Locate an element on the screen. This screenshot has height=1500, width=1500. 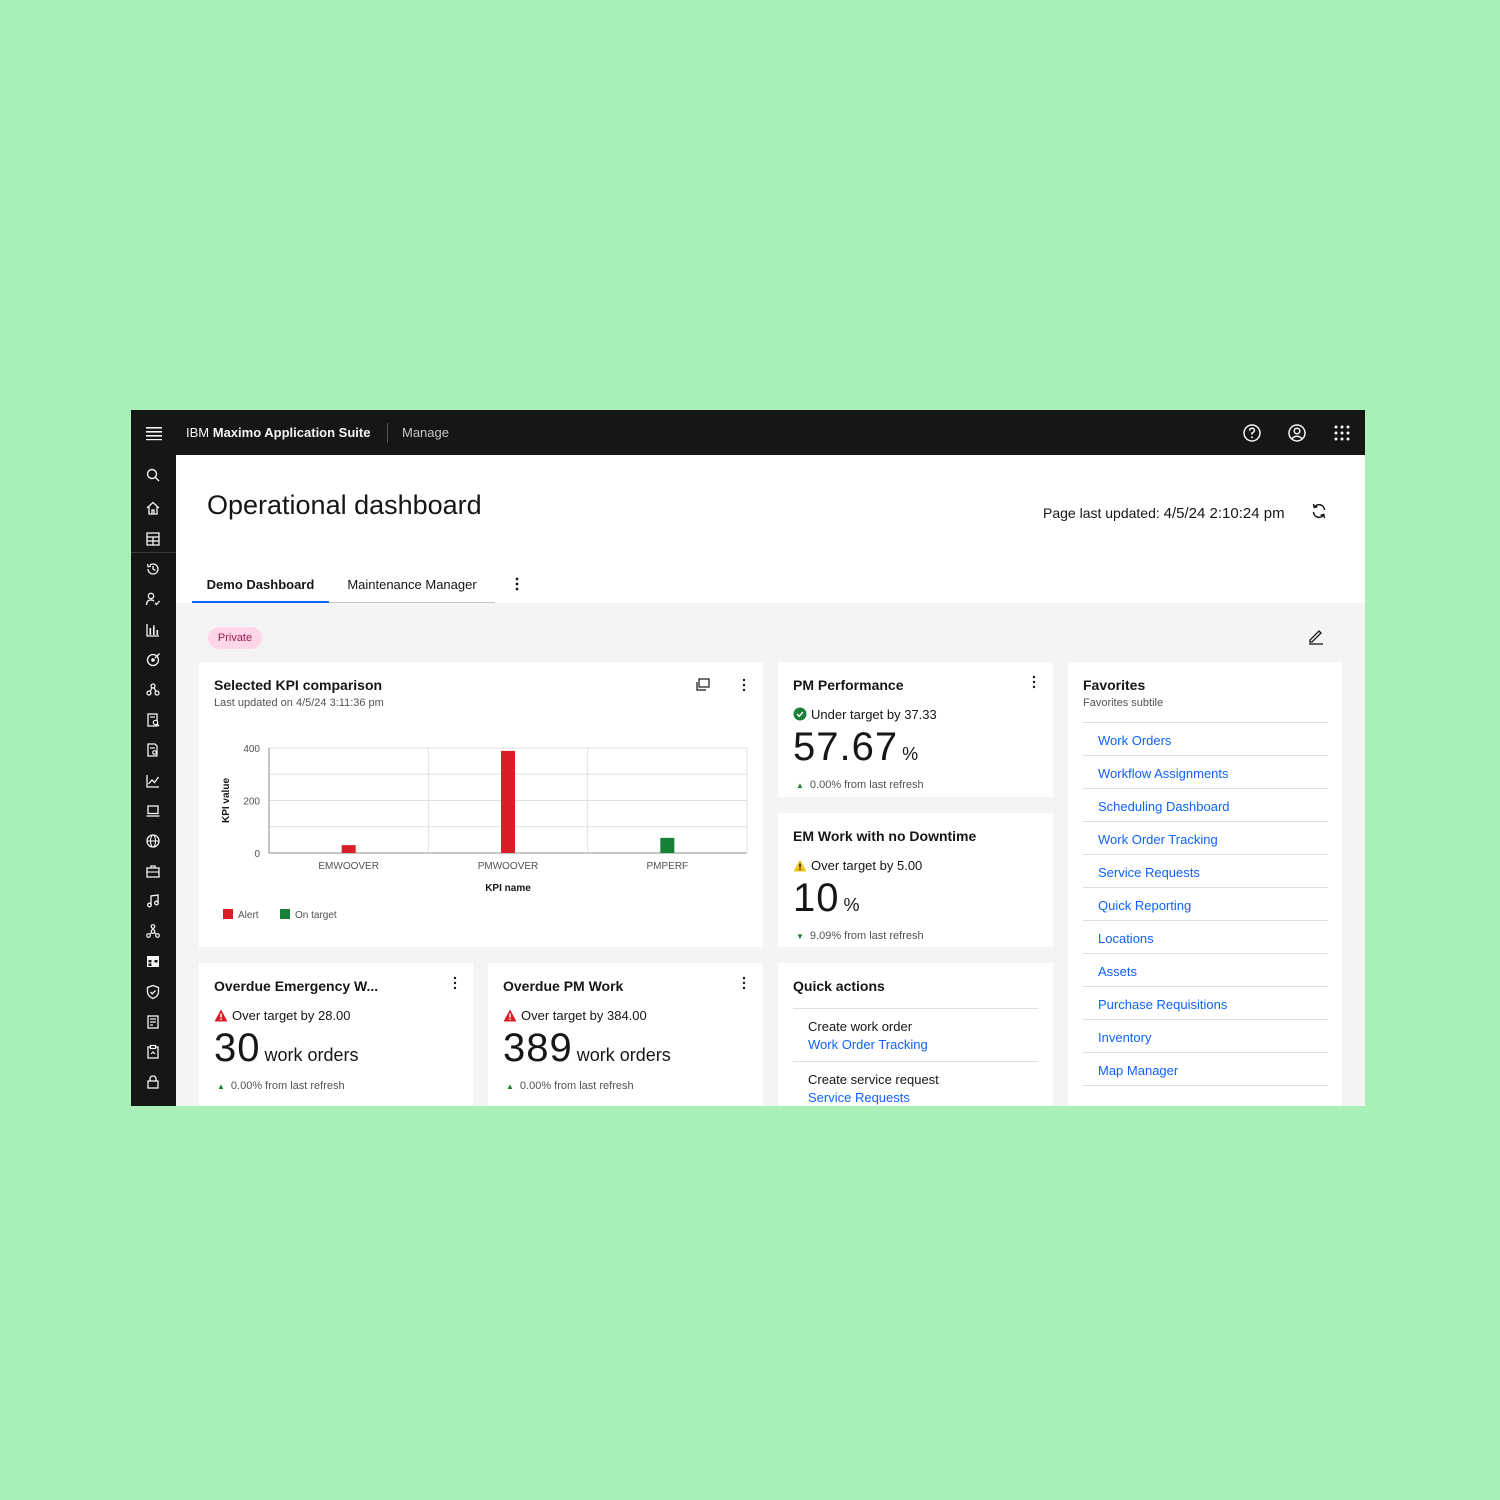
tab-overflow-menu-icon is located at coordinates (517, 584).